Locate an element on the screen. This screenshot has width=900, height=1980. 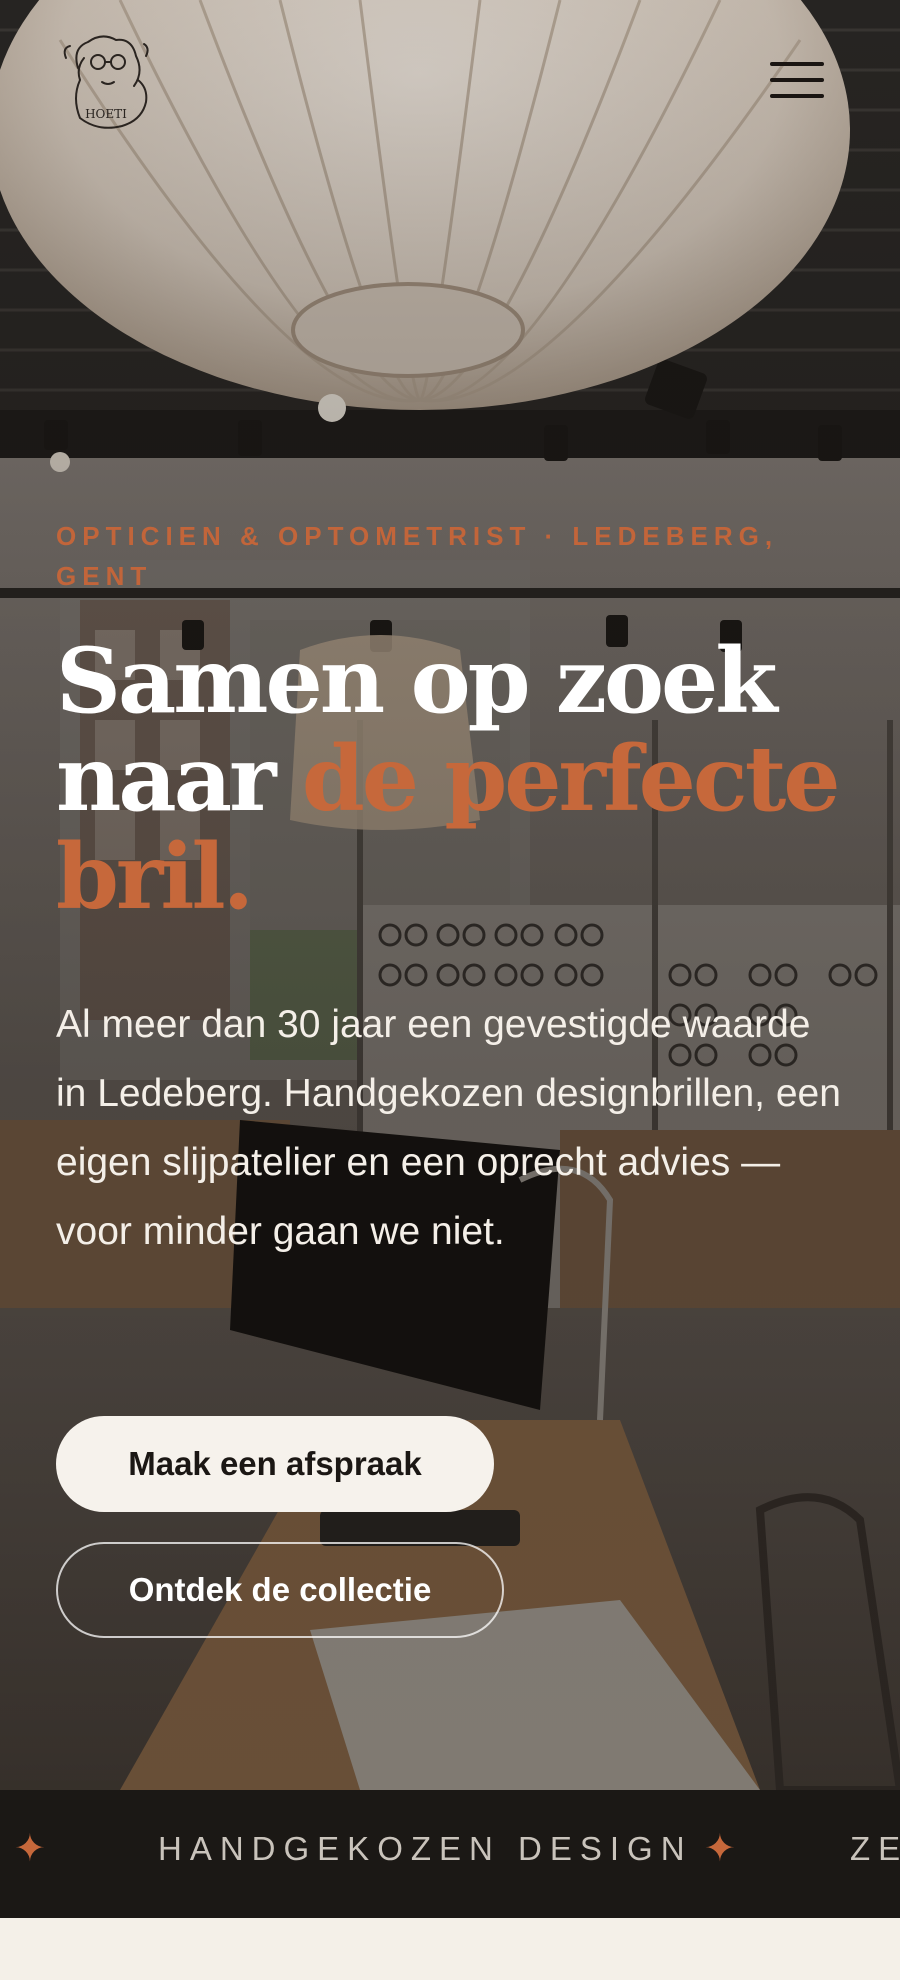
marquee-item: HANDGEKOZEN DESIGN is located at coordinates (425, 1848).